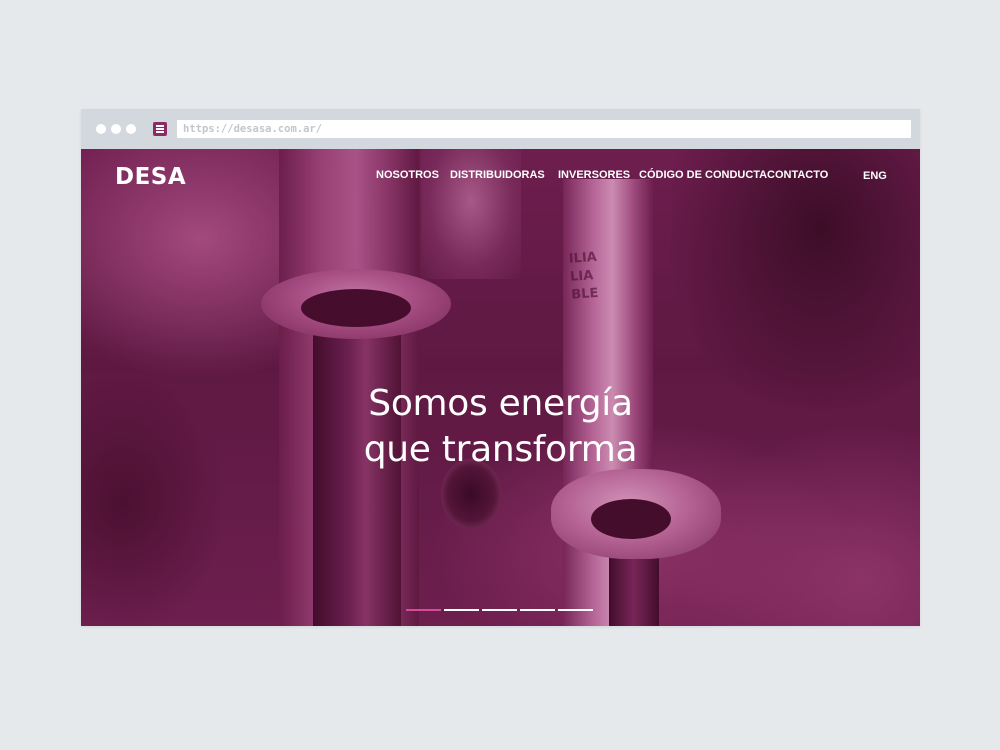 The width and height of the screenshot is (1000, 750). Describe the element at coordinates (594, 175) in the screenshot. I see `nav-inversores: INVERSORES` at that location.